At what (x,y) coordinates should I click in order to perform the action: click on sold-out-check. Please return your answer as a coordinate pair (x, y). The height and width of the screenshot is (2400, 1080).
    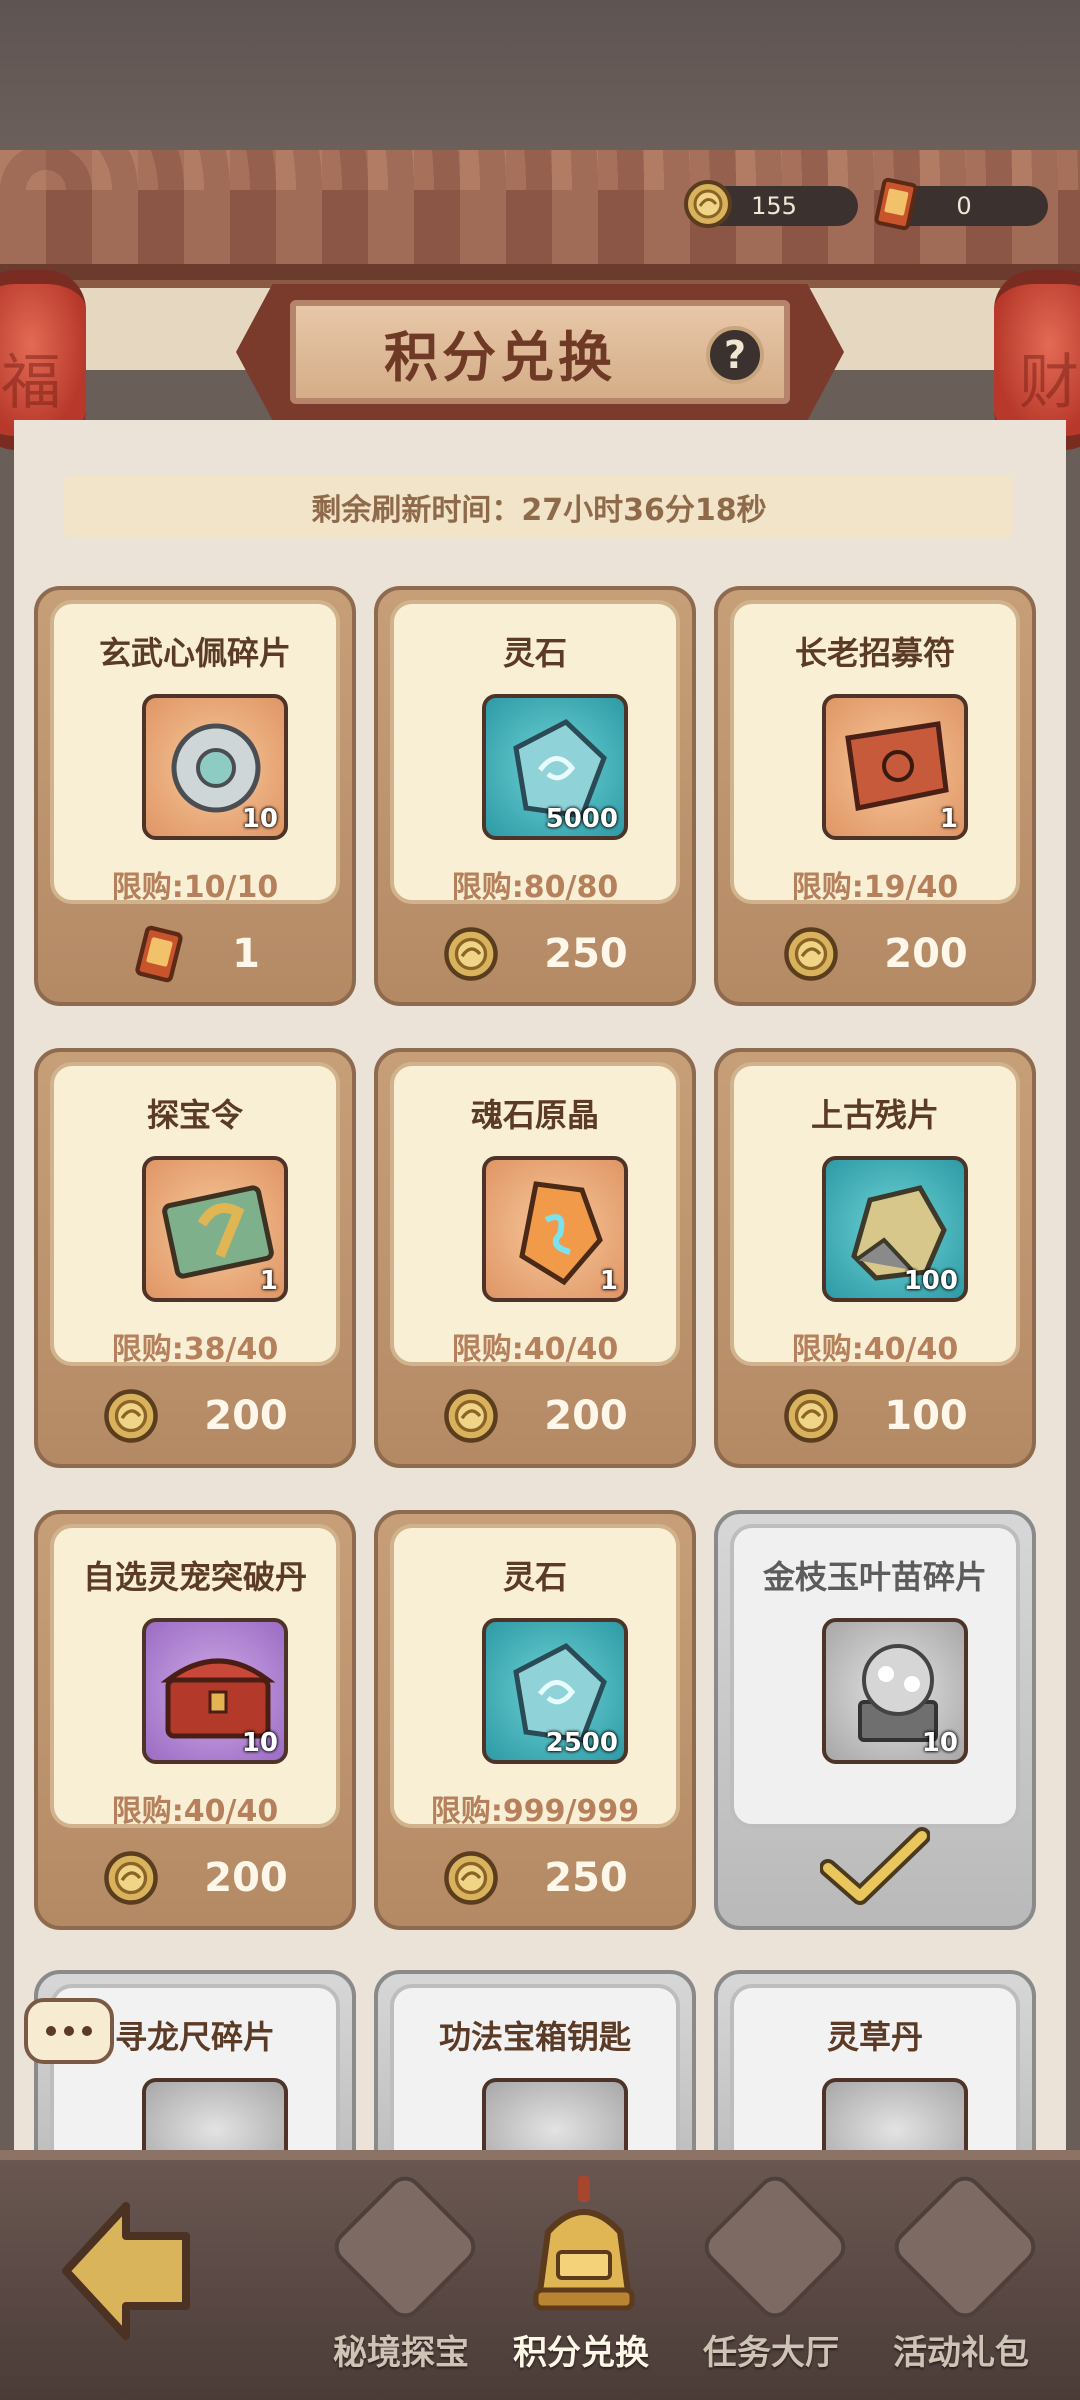
    Looking at the image, I should click on (875, 1866).